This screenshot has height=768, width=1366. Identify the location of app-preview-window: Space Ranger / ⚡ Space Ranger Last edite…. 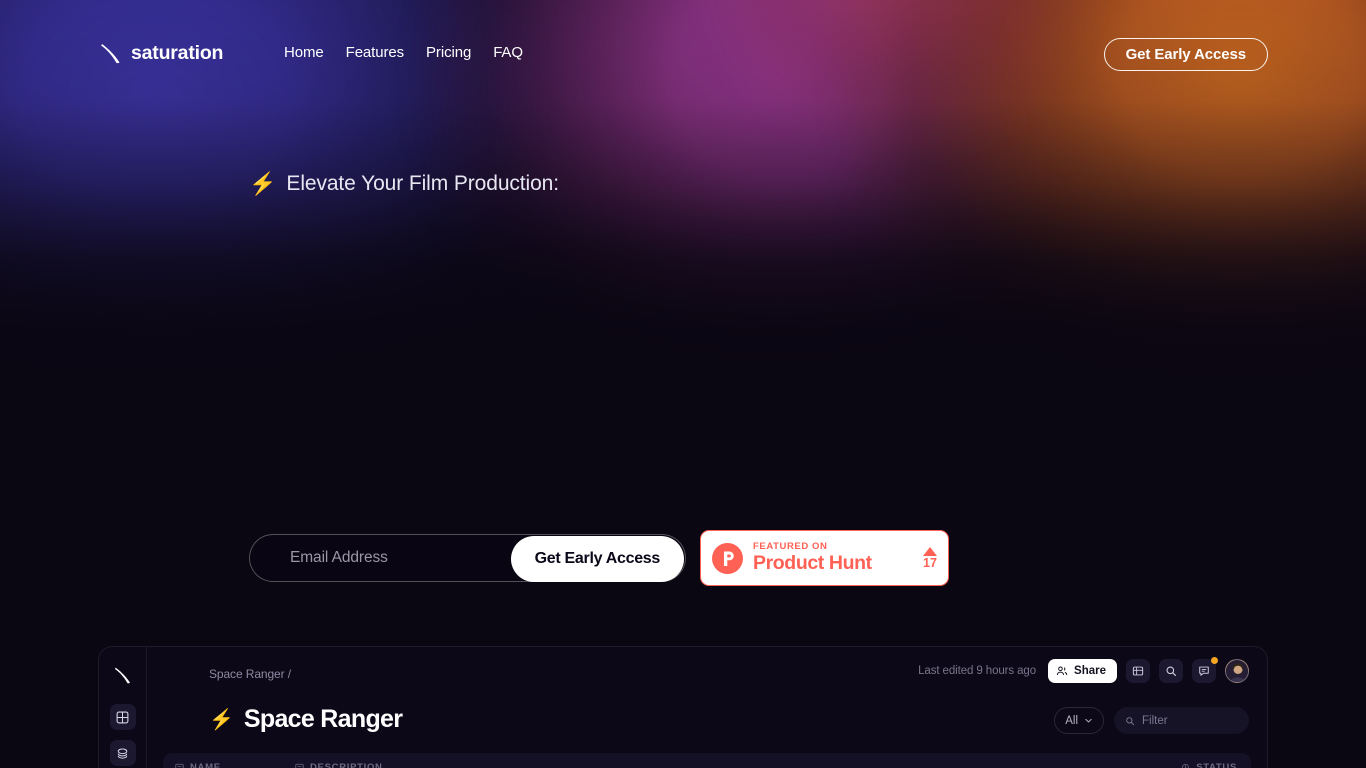
(683, 707).